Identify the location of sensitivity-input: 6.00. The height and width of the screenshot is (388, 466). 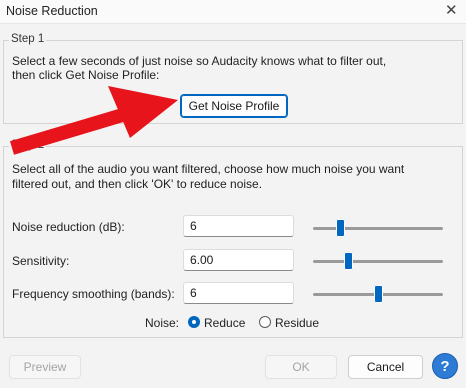
(238, 260).